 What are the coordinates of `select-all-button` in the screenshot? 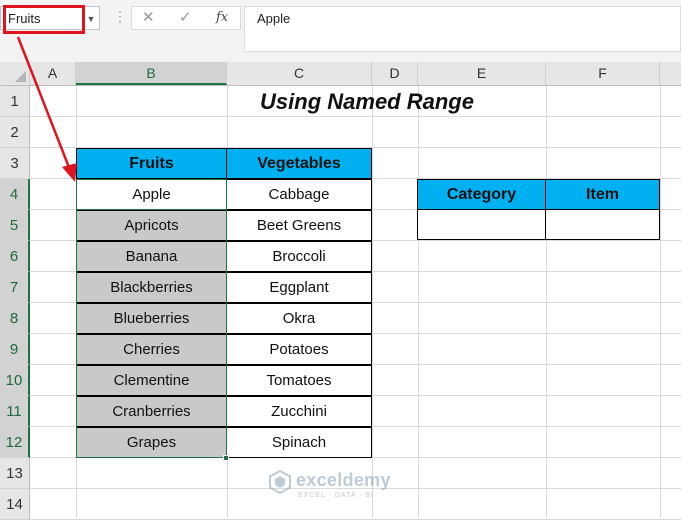 It's located at (15, 73).